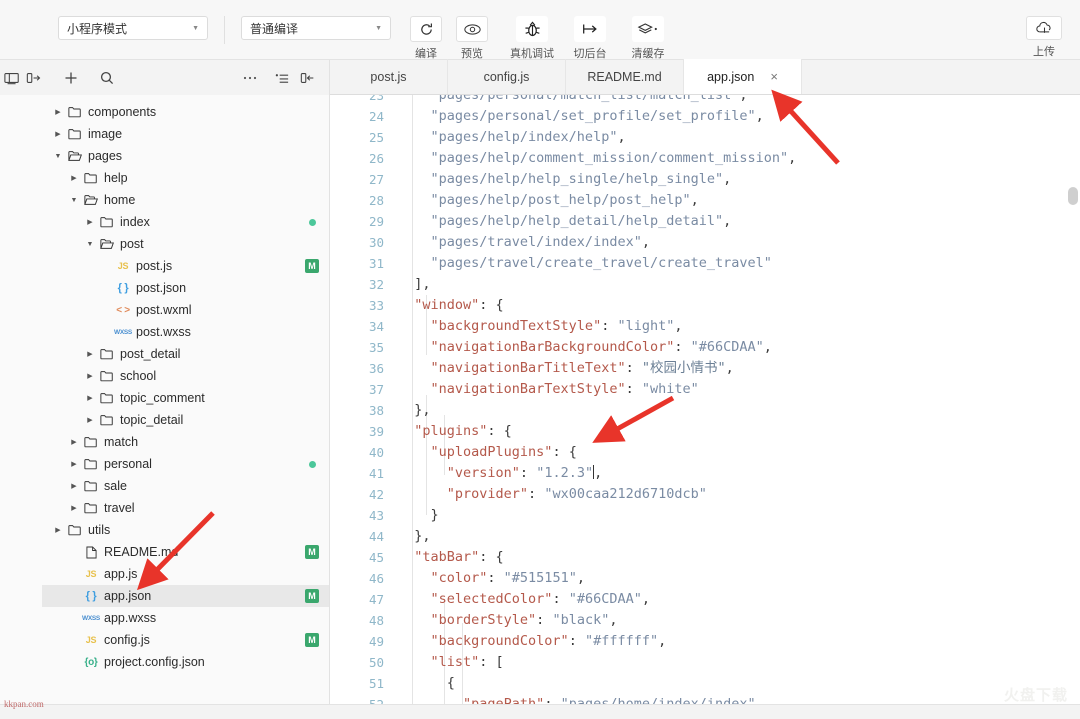 The height and width of the screenshot is (719, 1080). I want to click on tree-item-post_detail: ▶ post_detail, so click(185, 354).